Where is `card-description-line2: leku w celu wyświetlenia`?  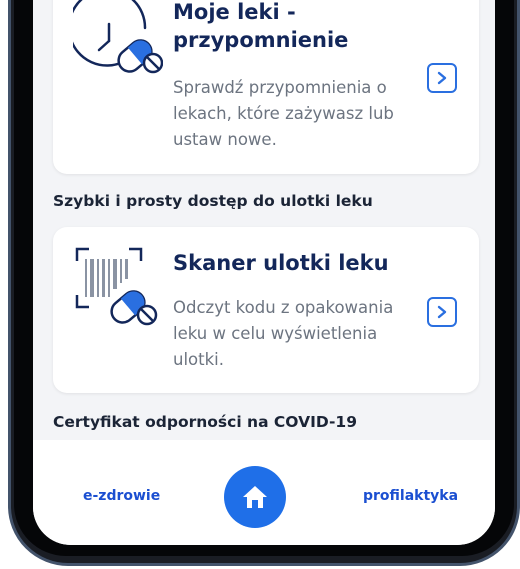 card-description-line2: leku w celu wyświetlenia is located at coordinates (275, 333).